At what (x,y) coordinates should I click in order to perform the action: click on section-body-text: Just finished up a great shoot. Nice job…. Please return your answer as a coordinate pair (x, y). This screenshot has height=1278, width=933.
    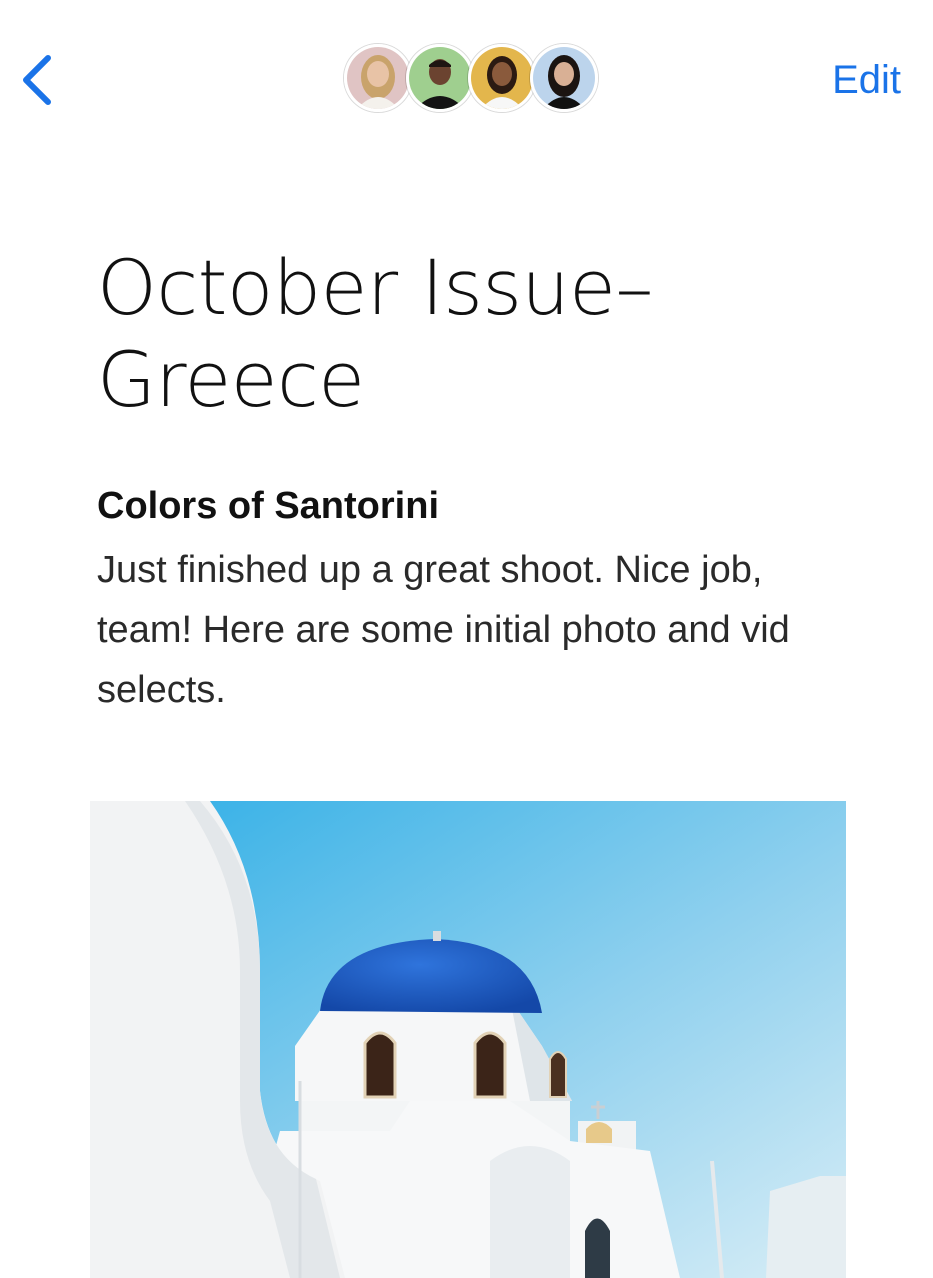
    Looking at the image, I should click on (457, 630).